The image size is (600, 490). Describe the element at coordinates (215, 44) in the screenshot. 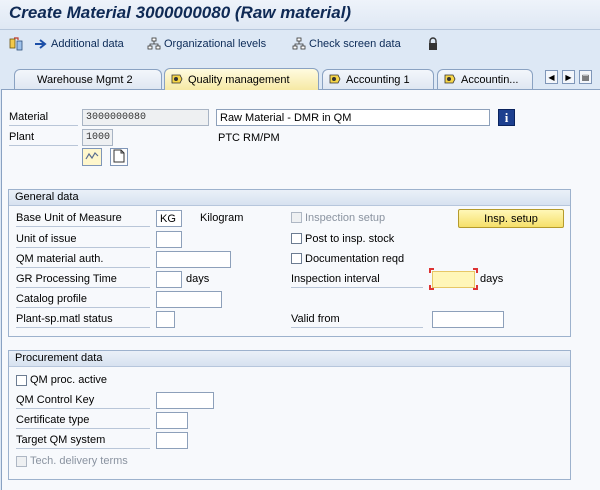

I see `organizational-levels-label: Organizational levels` at that location.